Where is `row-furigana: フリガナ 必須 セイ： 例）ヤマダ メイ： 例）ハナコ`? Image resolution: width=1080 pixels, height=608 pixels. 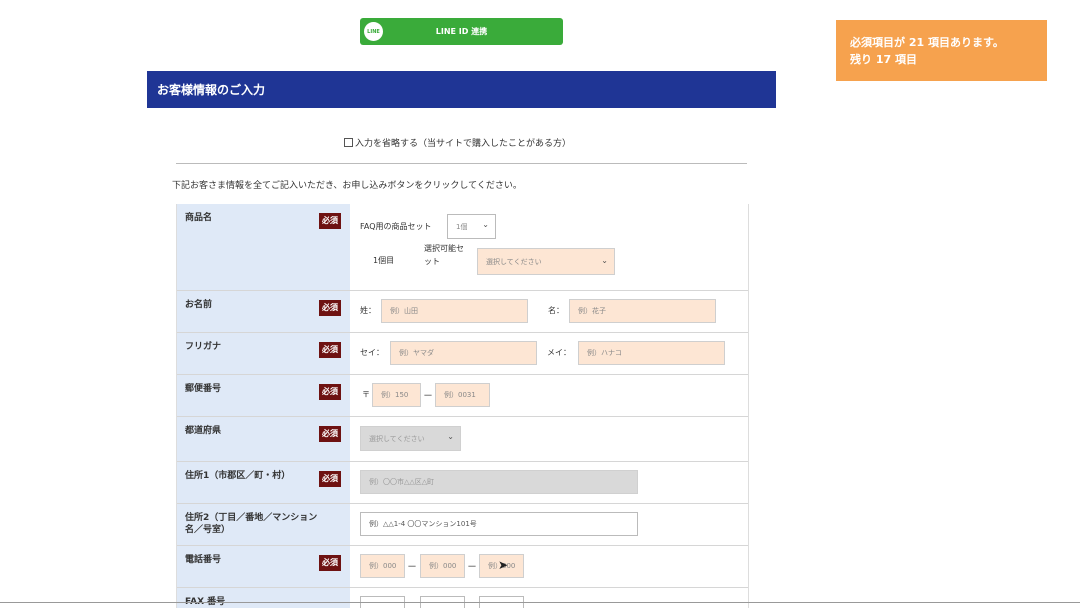
row-furigana: フリガナ 必須 セイ： 例）ヤマダ メイ： 例）ハナコ is located at coordinates (462, 354).